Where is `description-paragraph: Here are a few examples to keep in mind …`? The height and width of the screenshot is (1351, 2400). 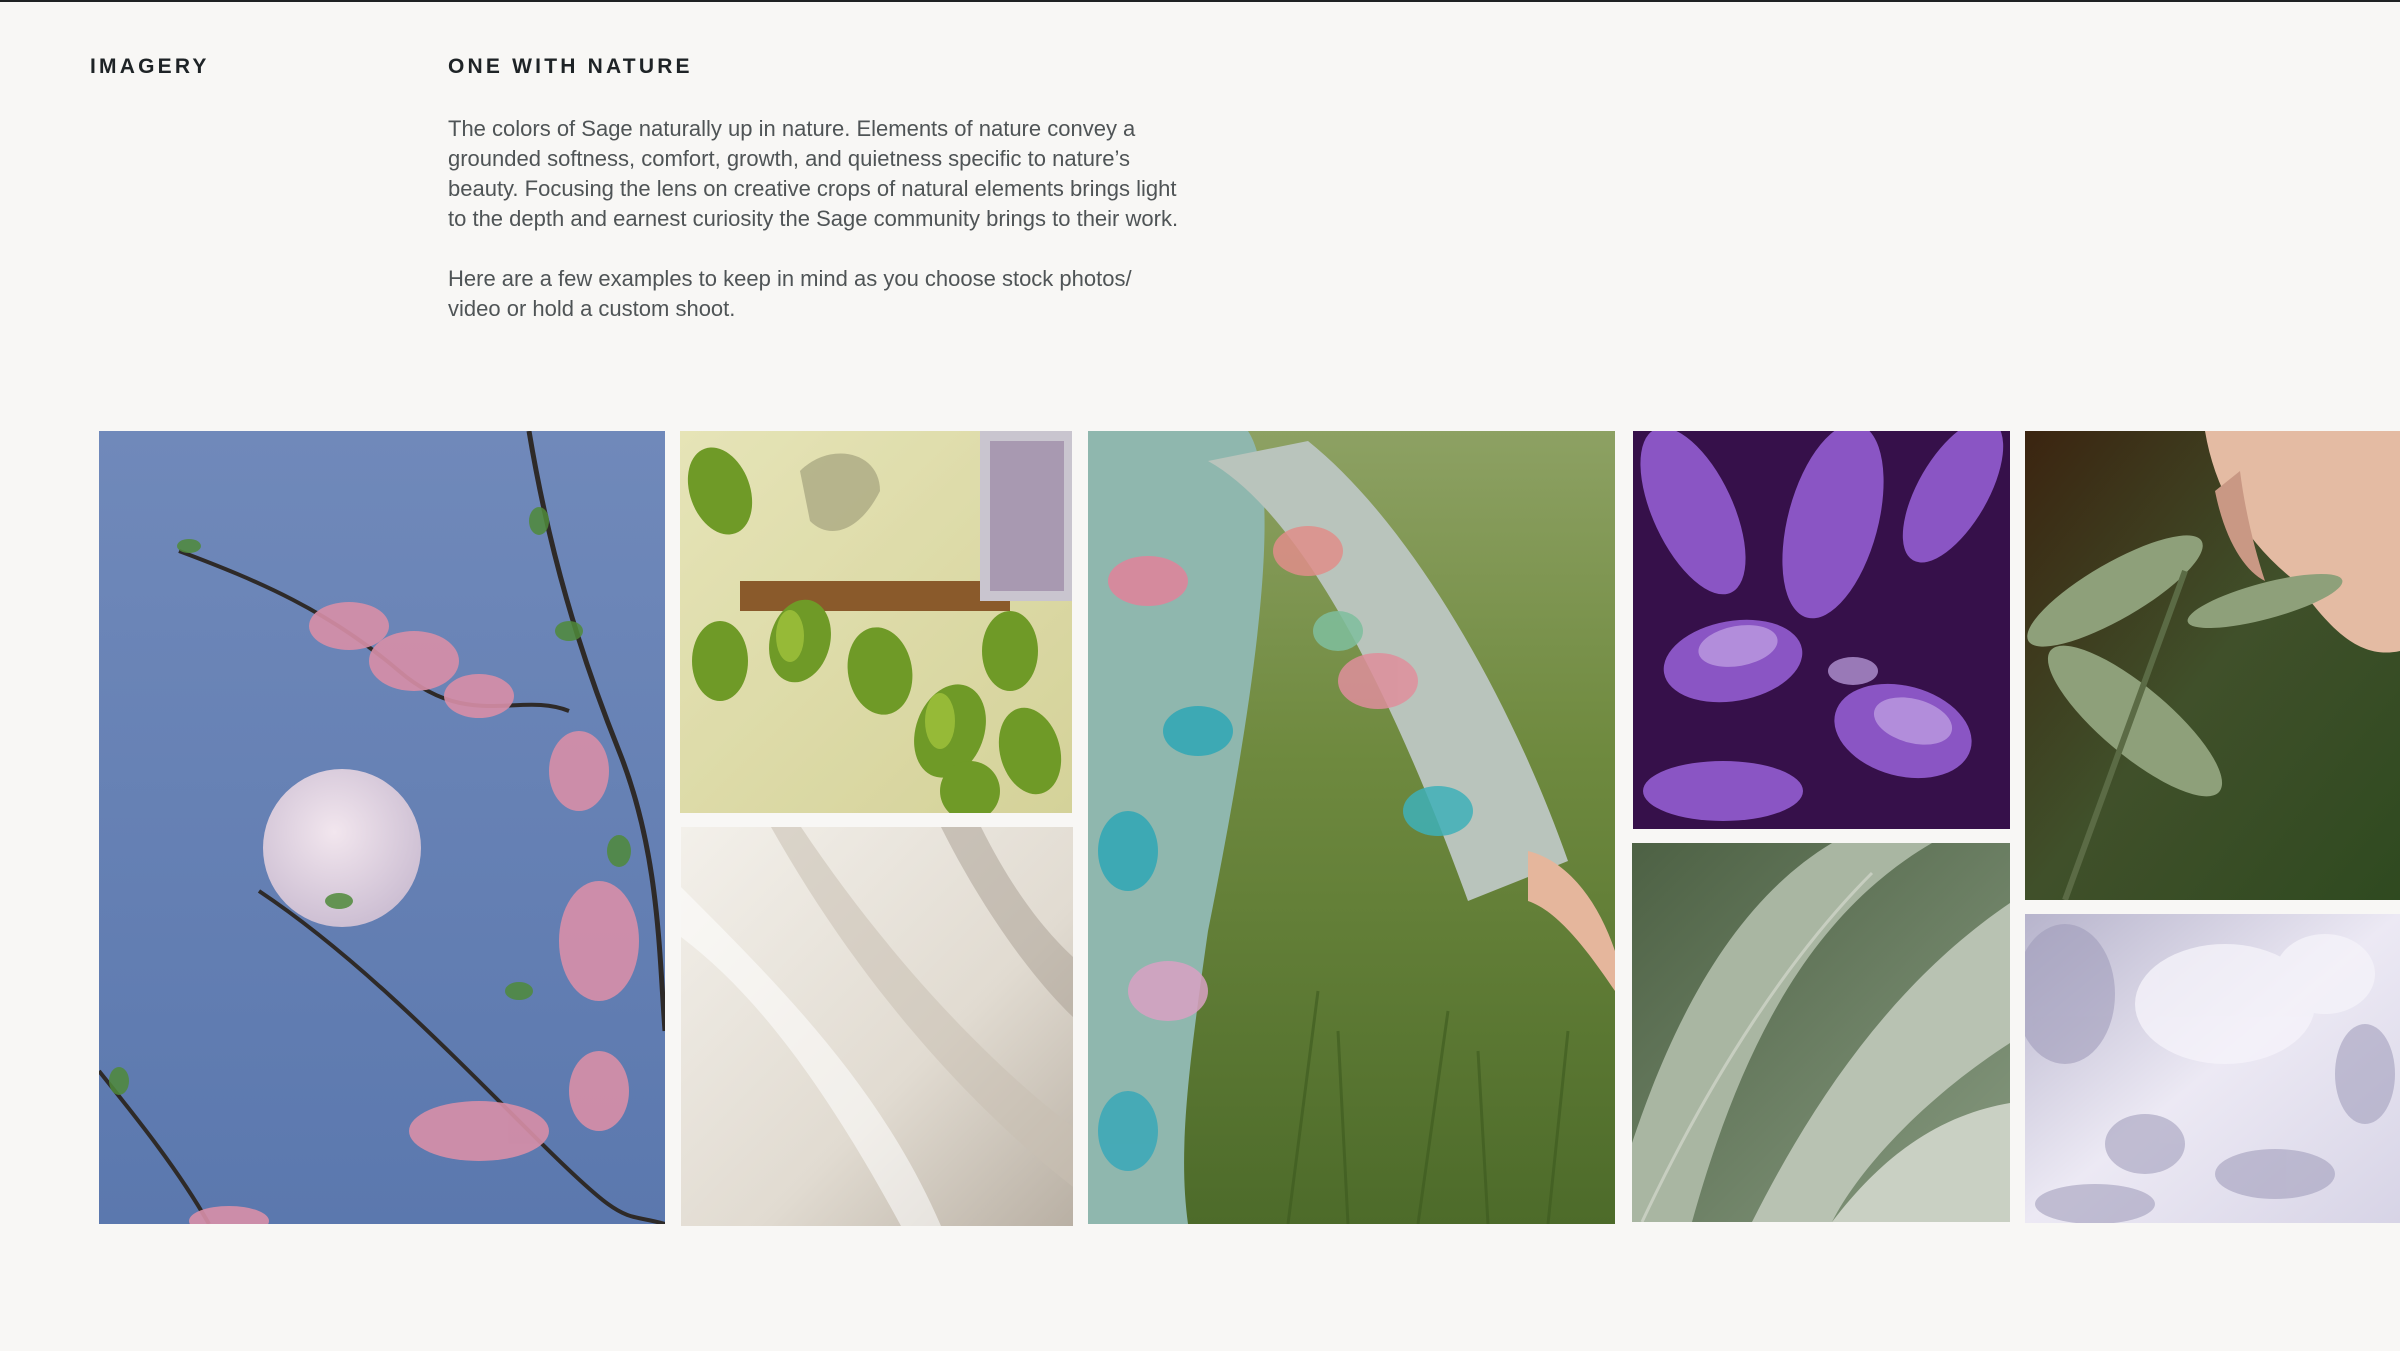
description-paragraph: Here are a few examples to keep in mind … is located at coordinates (790, 293).